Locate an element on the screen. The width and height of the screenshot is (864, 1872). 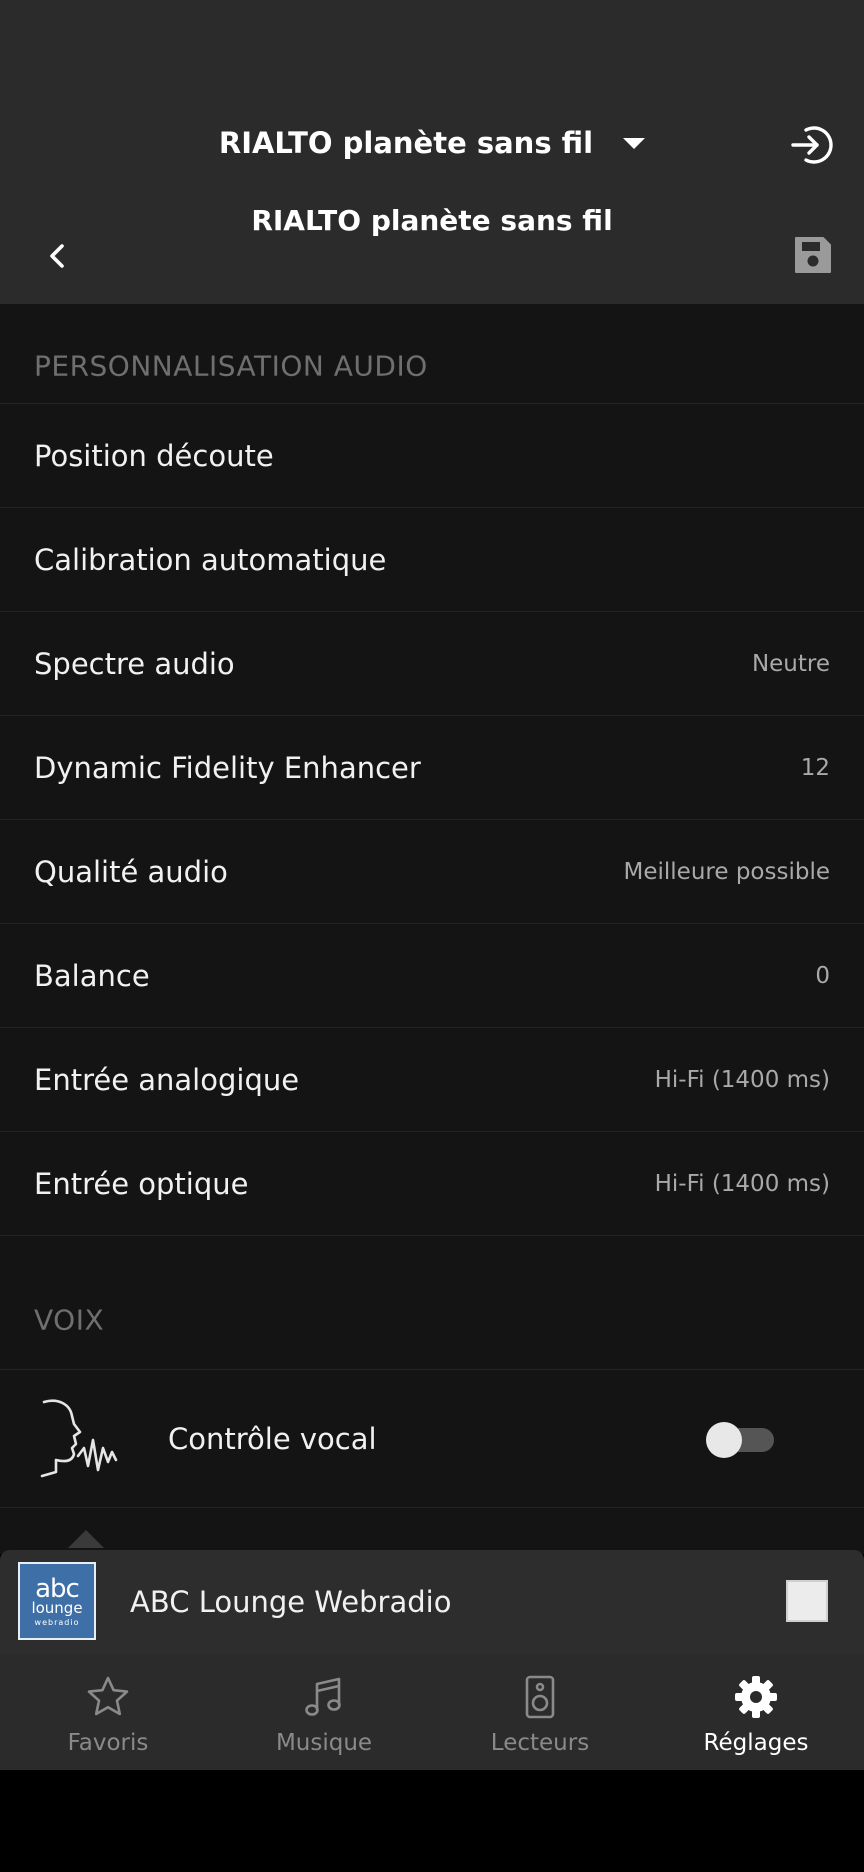
room-name: RIALTO planète sans fil is located at coordinates (406, 143).